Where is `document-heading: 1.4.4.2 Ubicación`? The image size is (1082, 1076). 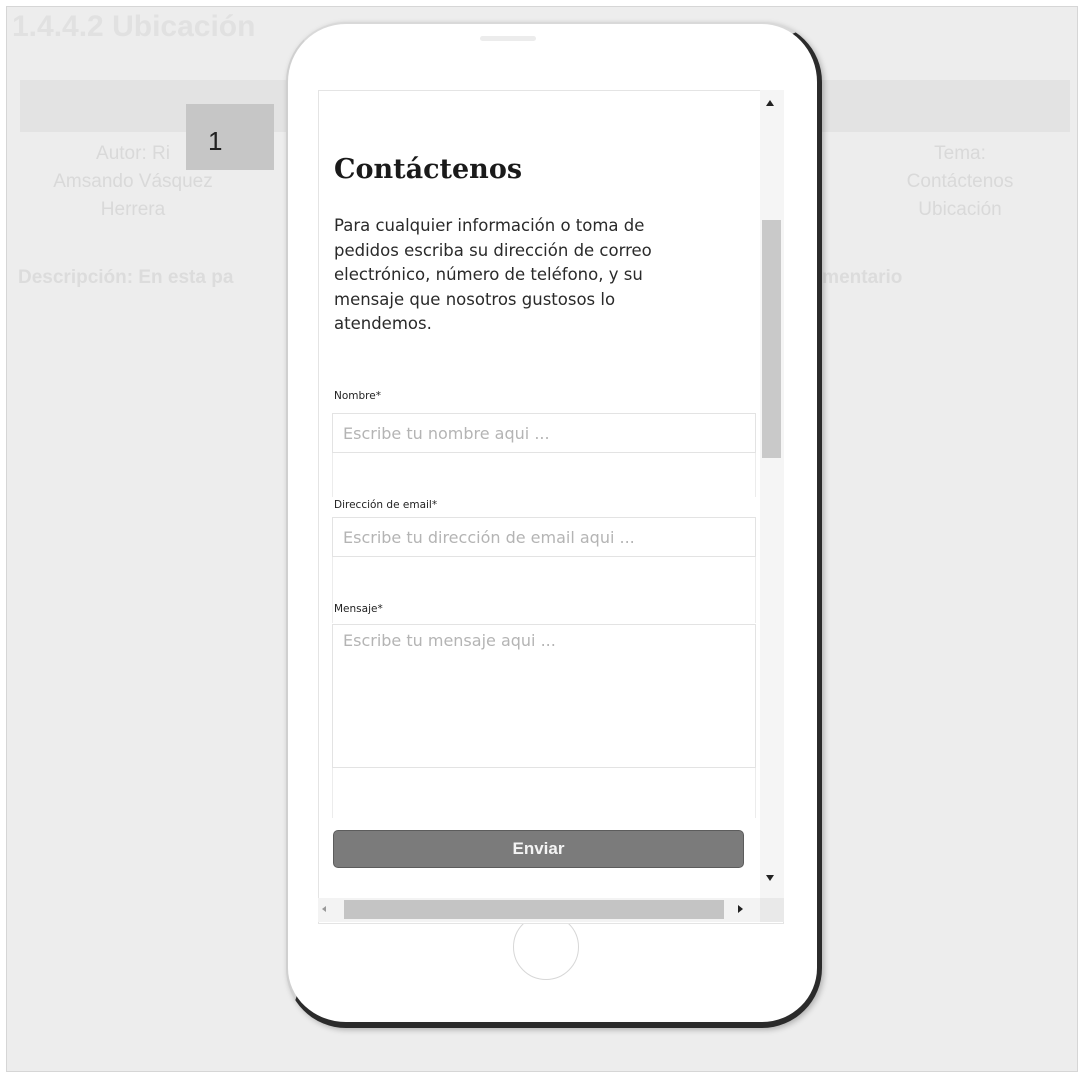 document-heading: 1.4.4.2 Ubicación is located at coordinates (134, 26).